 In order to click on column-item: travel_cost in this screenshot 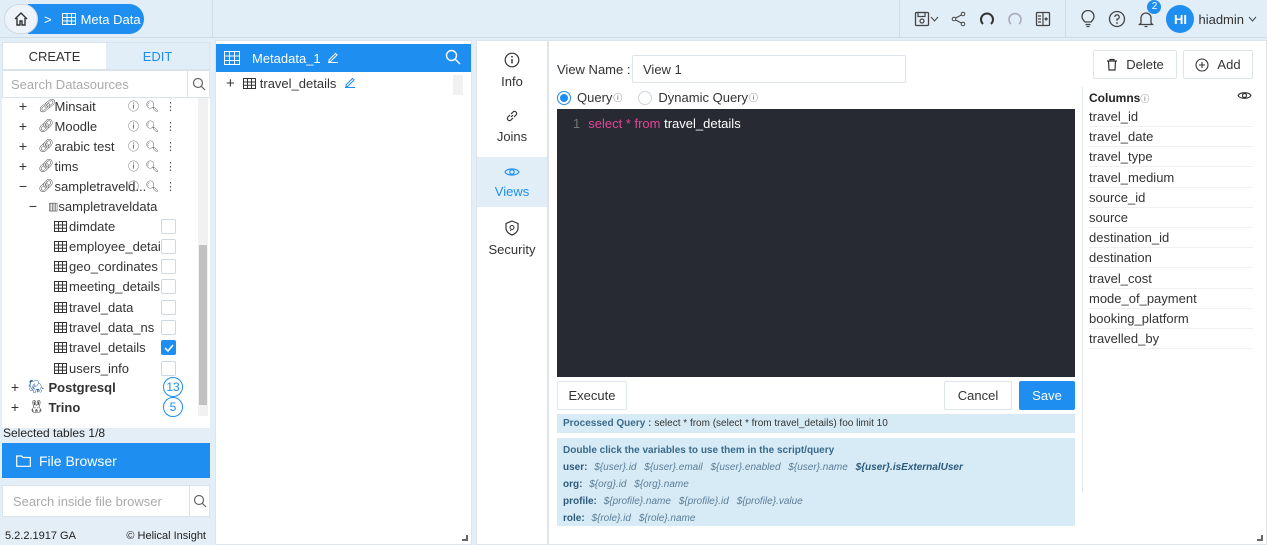, I will do `click(1171, 279)`.